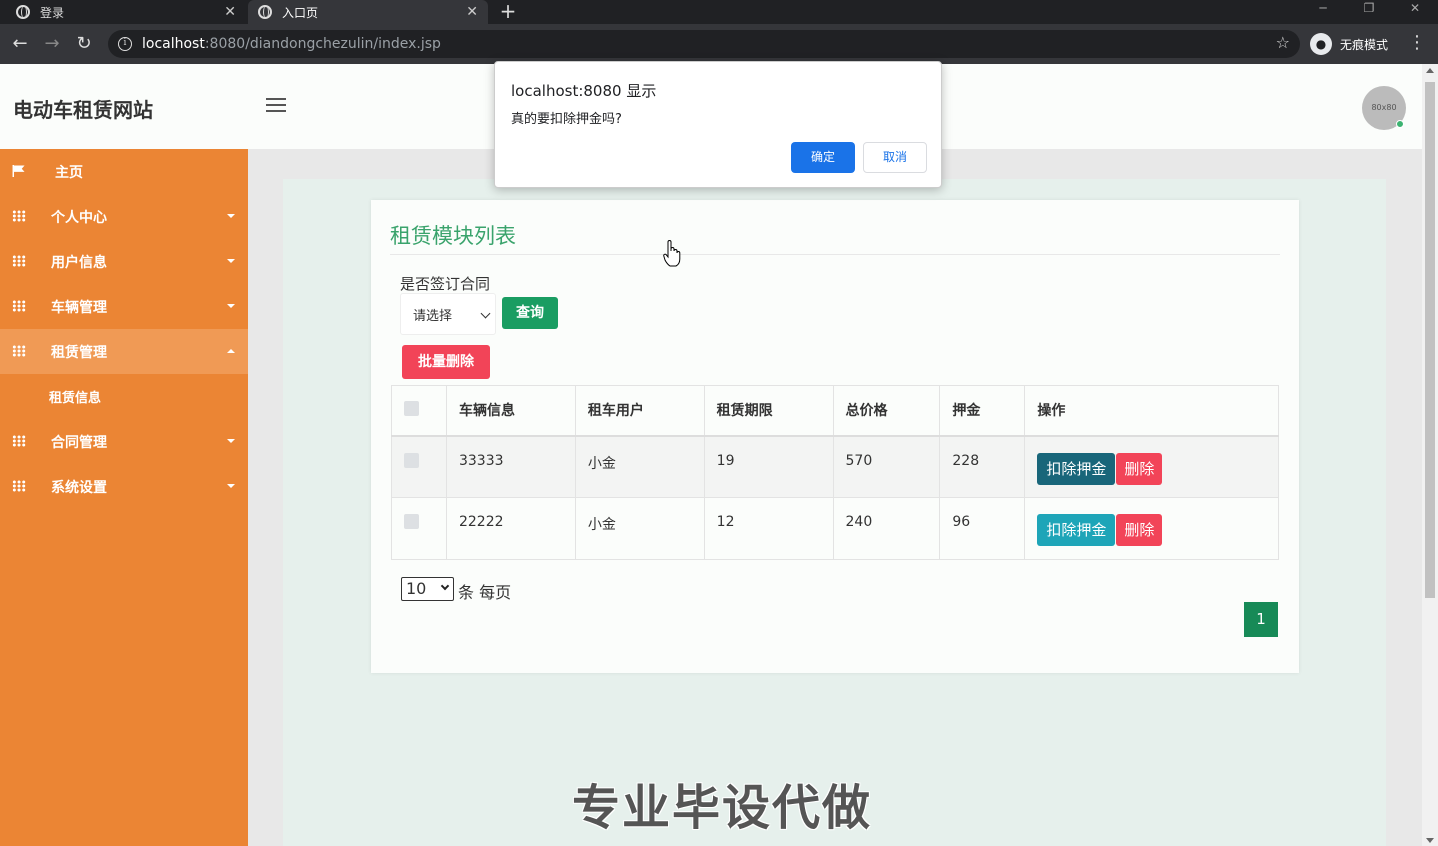 This screenshot has height=846, width=1438. What do you see at coordinates (510, 466) in the screenshot?
I see `vehicle-cell: 33333` at bounding box center [510, 466].